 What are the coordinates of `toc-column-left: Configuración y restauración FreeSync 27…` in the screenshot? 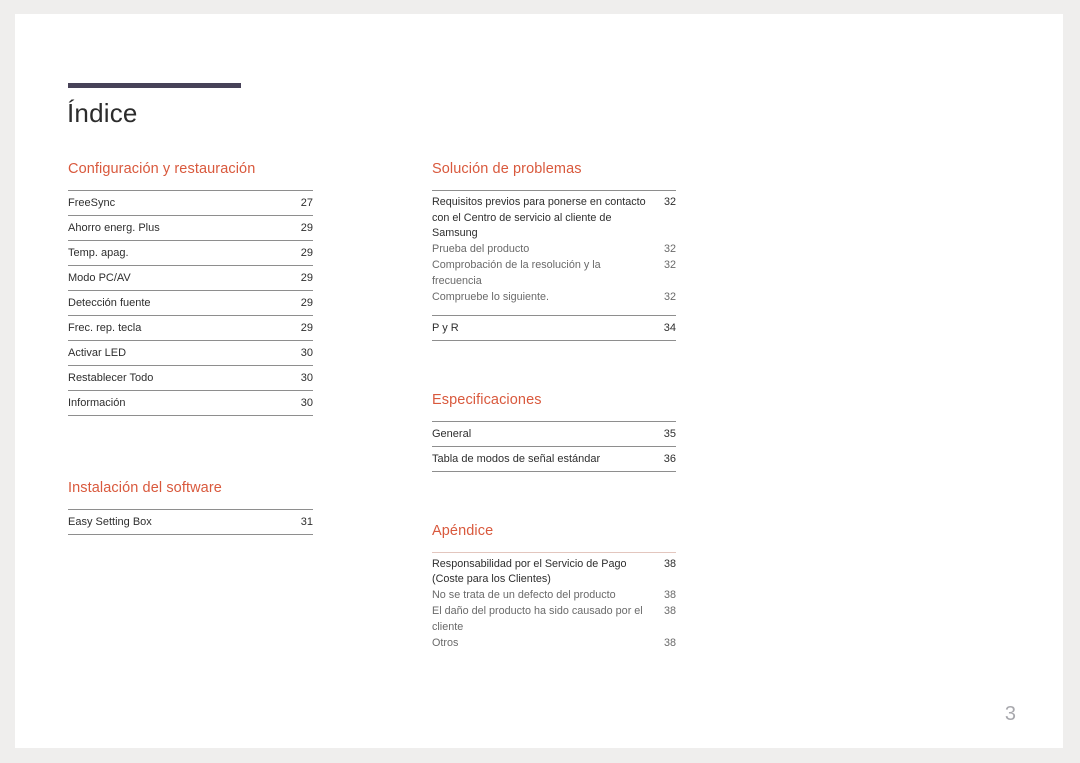 It's located at (190, 347).